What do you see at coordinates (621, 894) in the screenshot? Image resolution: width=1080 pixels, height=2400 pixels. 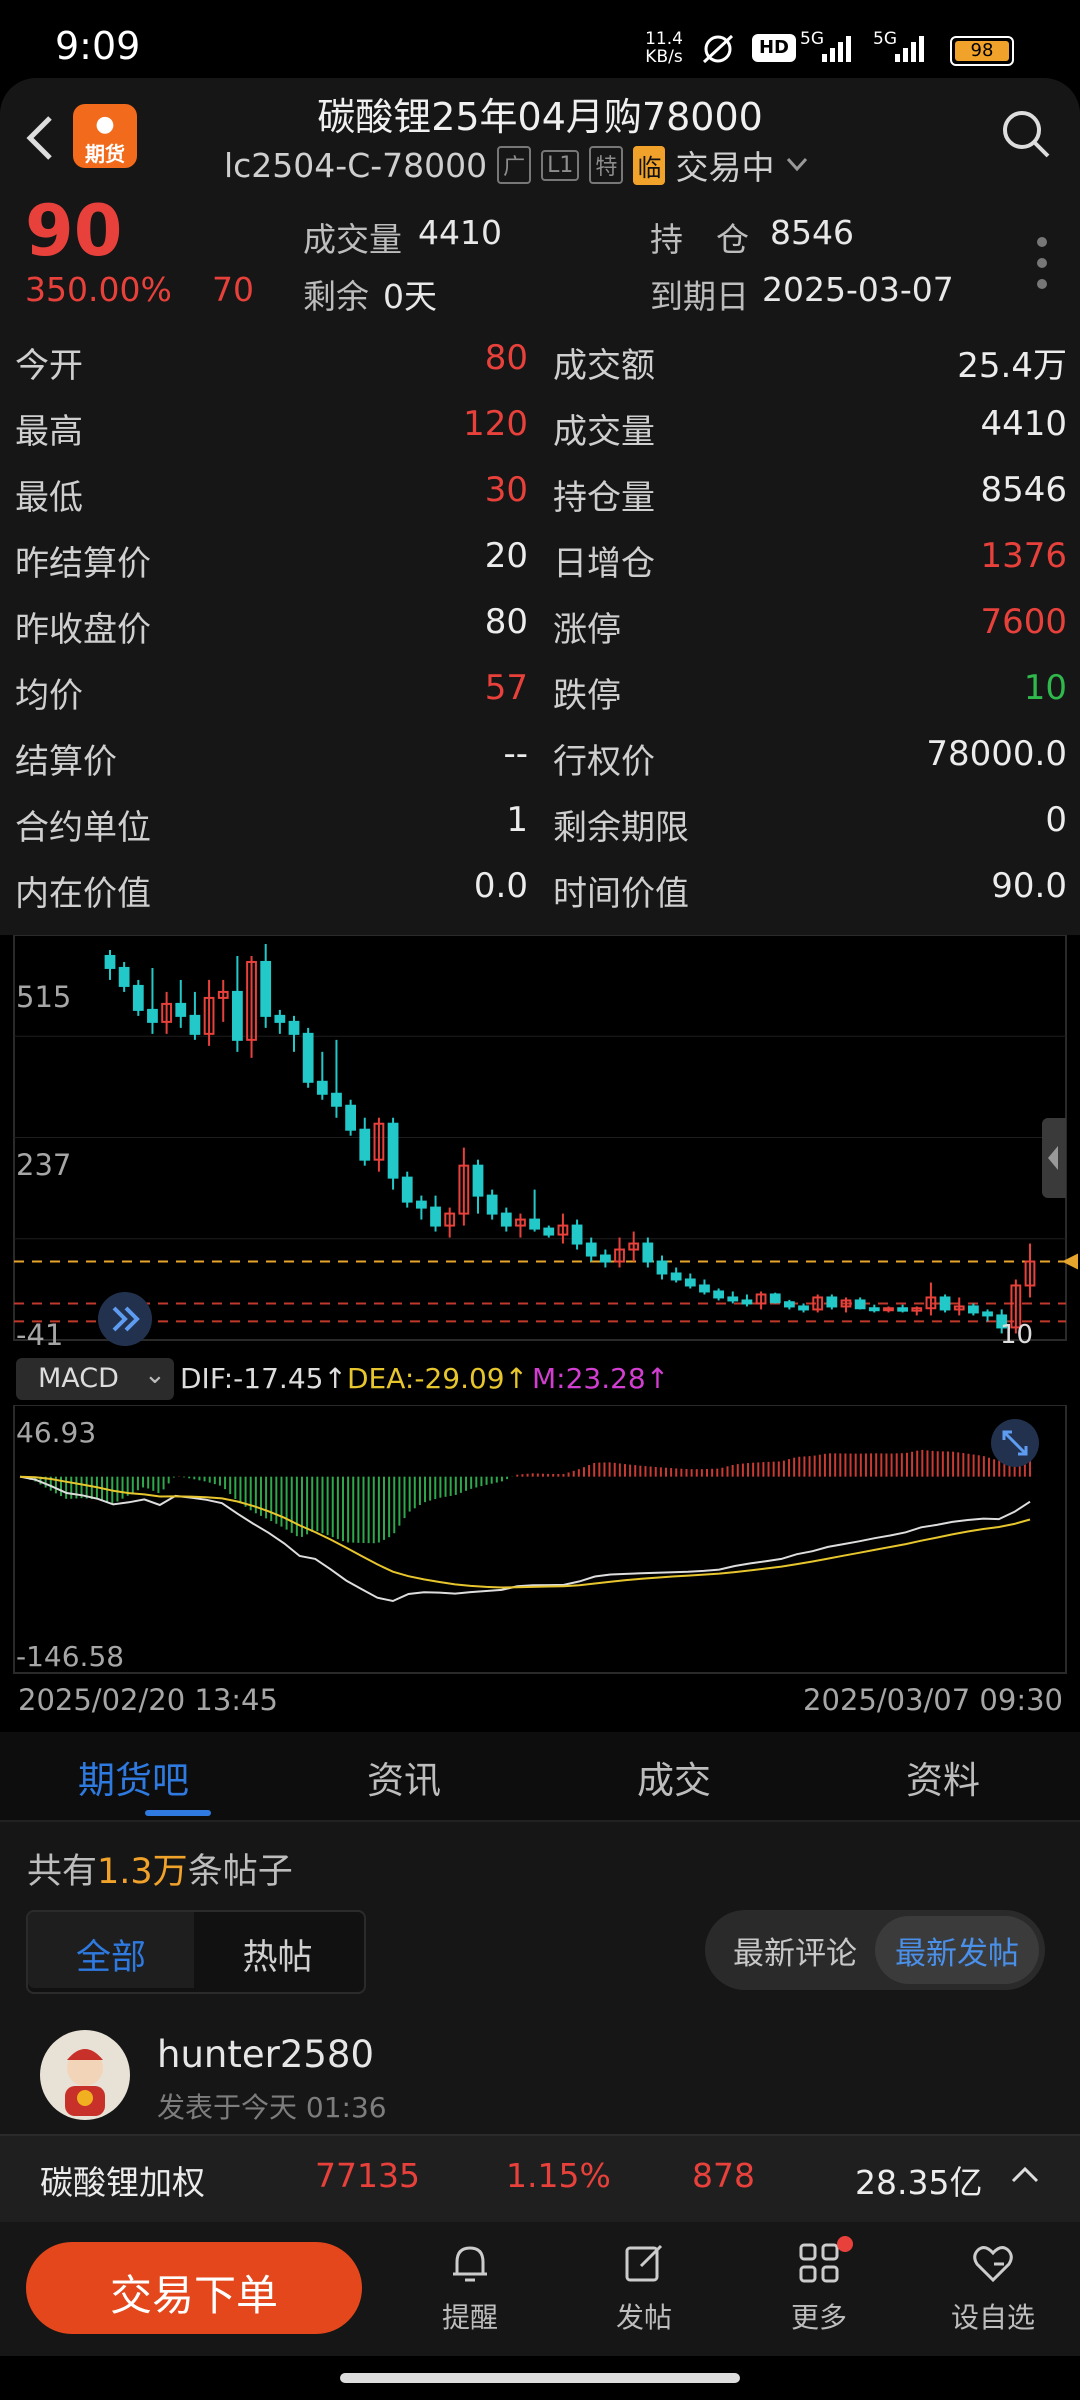 I see `stat-label: 时间价值` at bounding box center [621, 894].